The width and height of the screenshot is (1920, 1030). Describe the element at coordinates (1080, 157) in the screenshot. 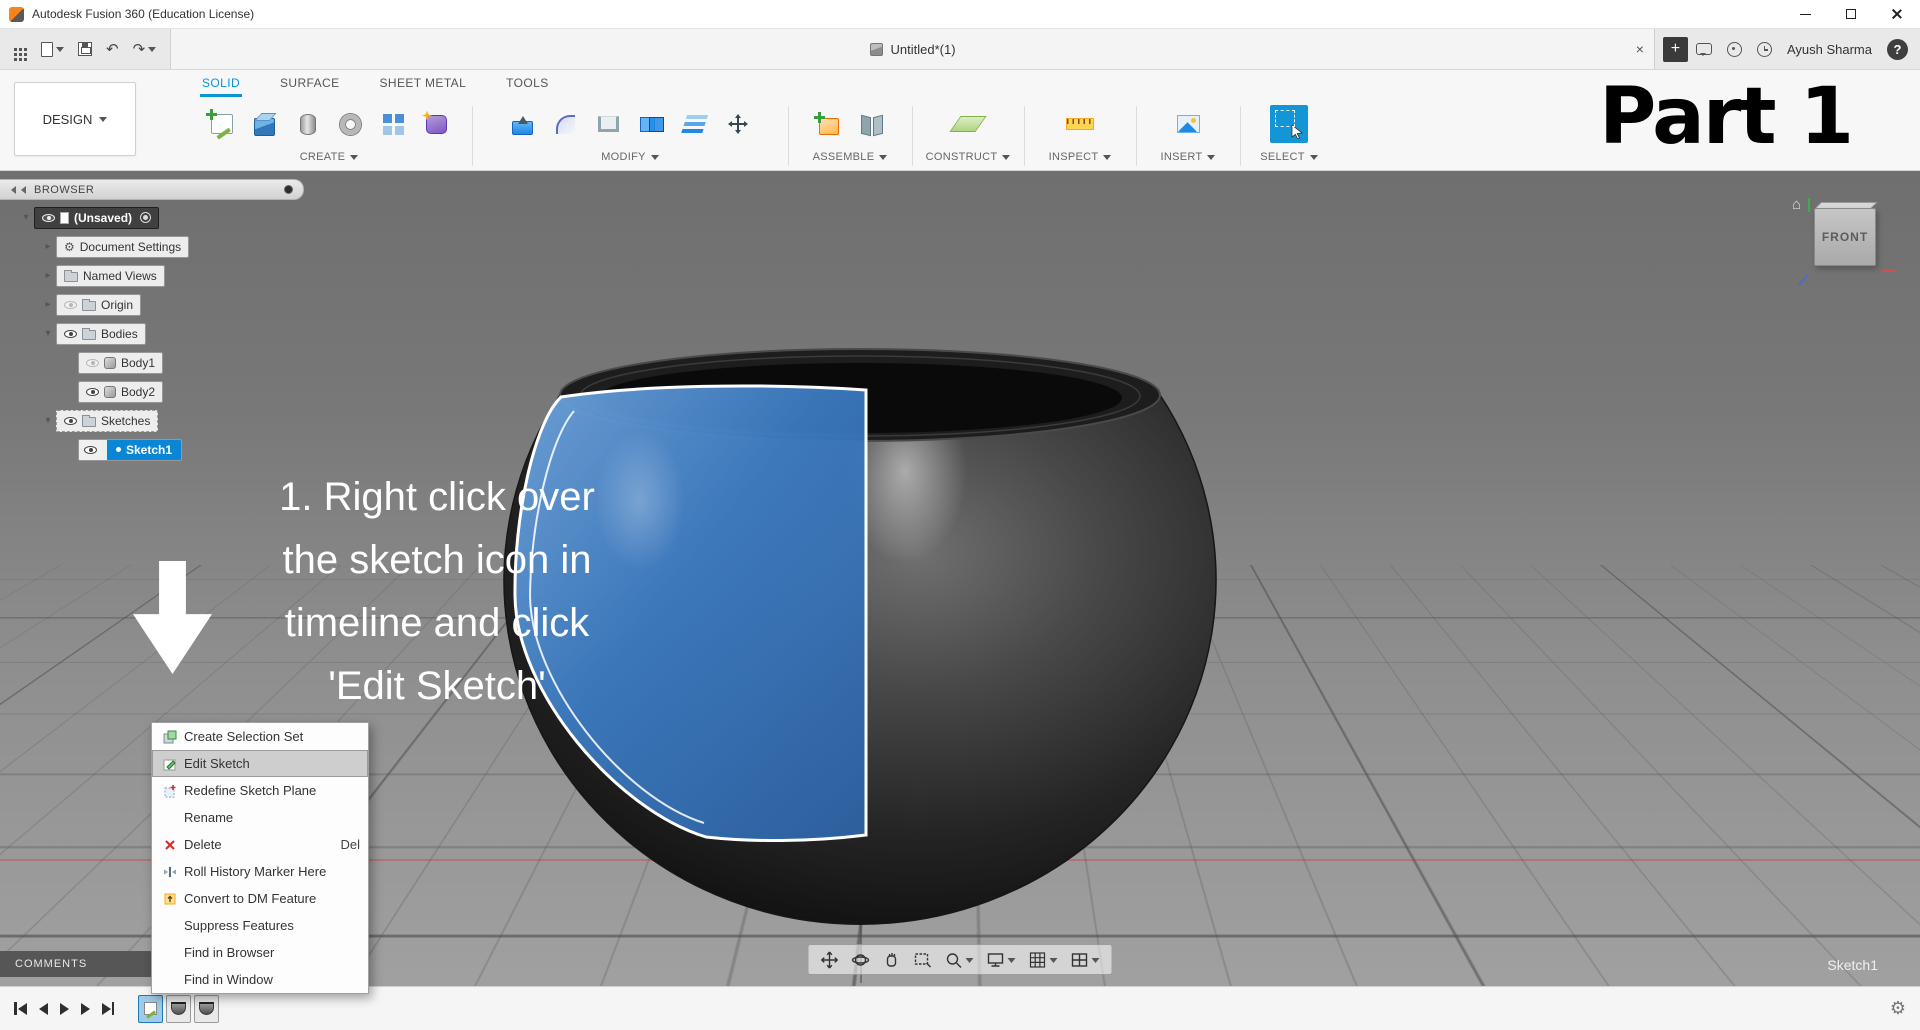

I see `inspect-dropdown: INSPECT` at that location.